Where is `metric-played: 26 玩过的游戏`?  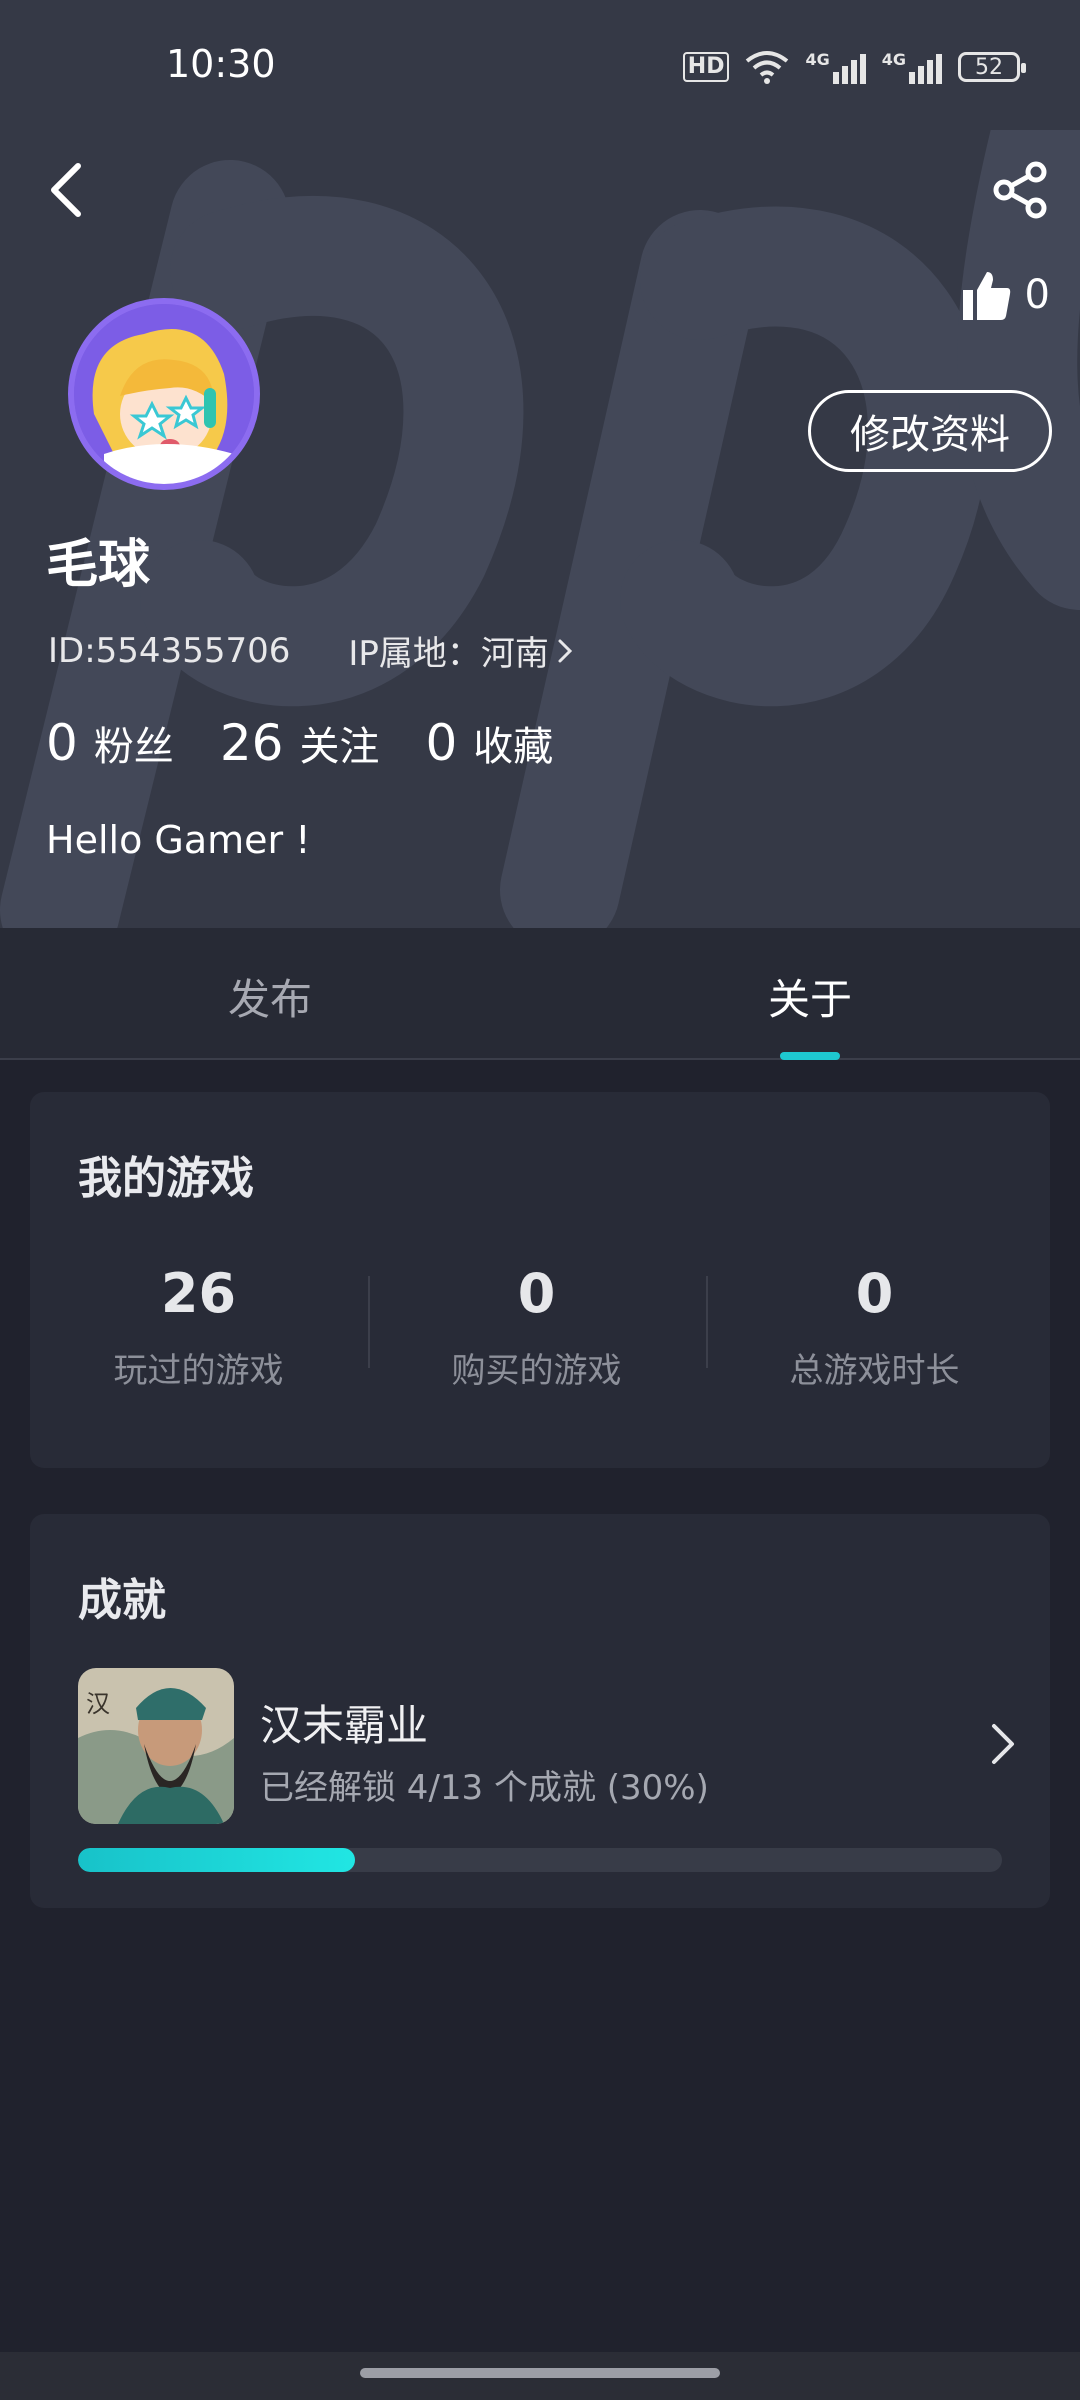 metric-played: 26 玩过的游戏 is located at coordinates (198, 1327).